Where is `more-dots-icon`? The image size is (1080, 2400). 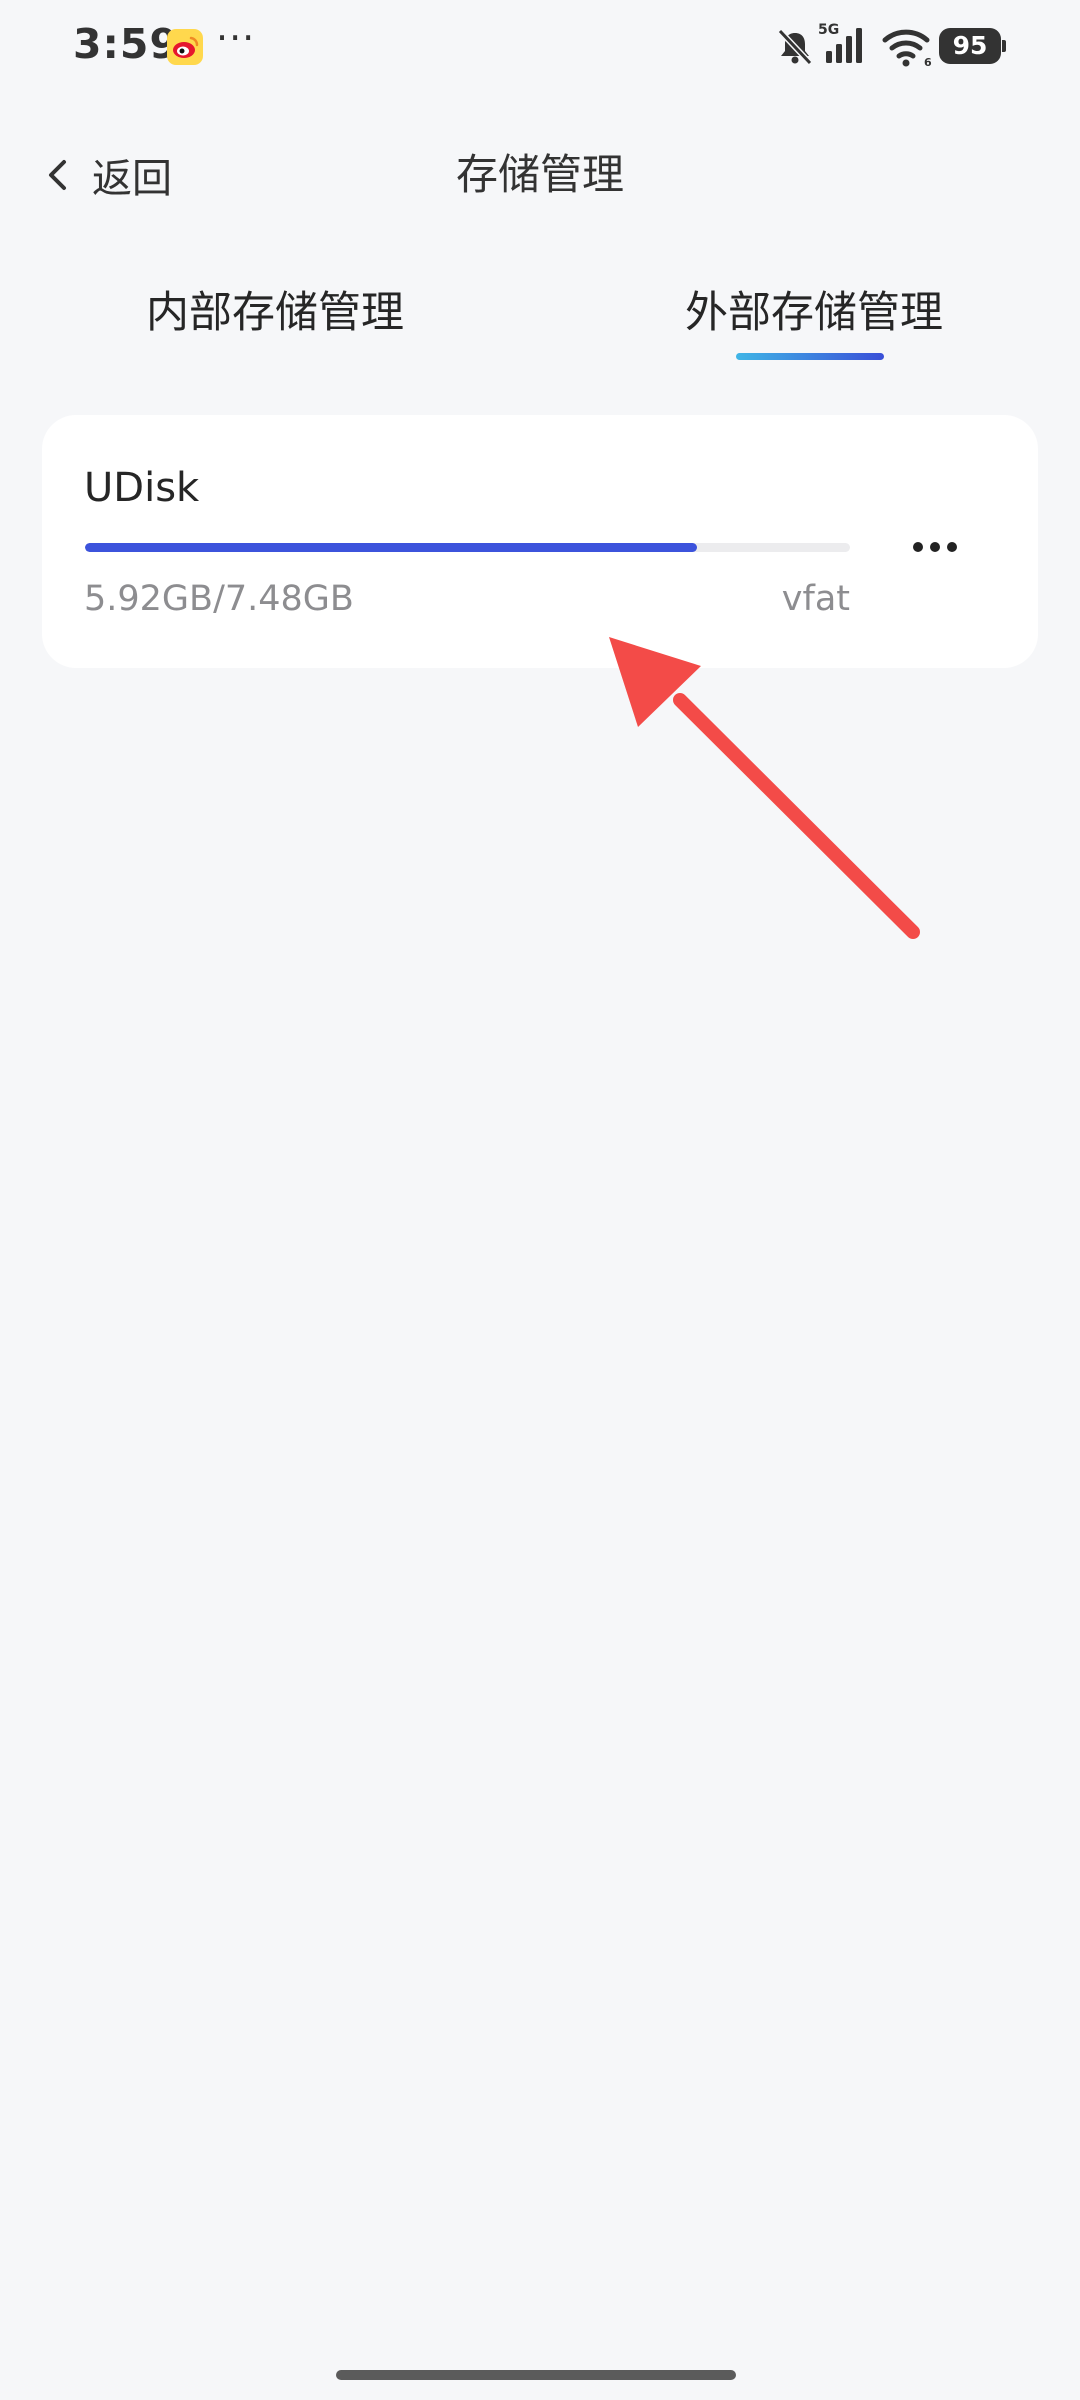 more-dots-icon is located at coordinates (935, 547).